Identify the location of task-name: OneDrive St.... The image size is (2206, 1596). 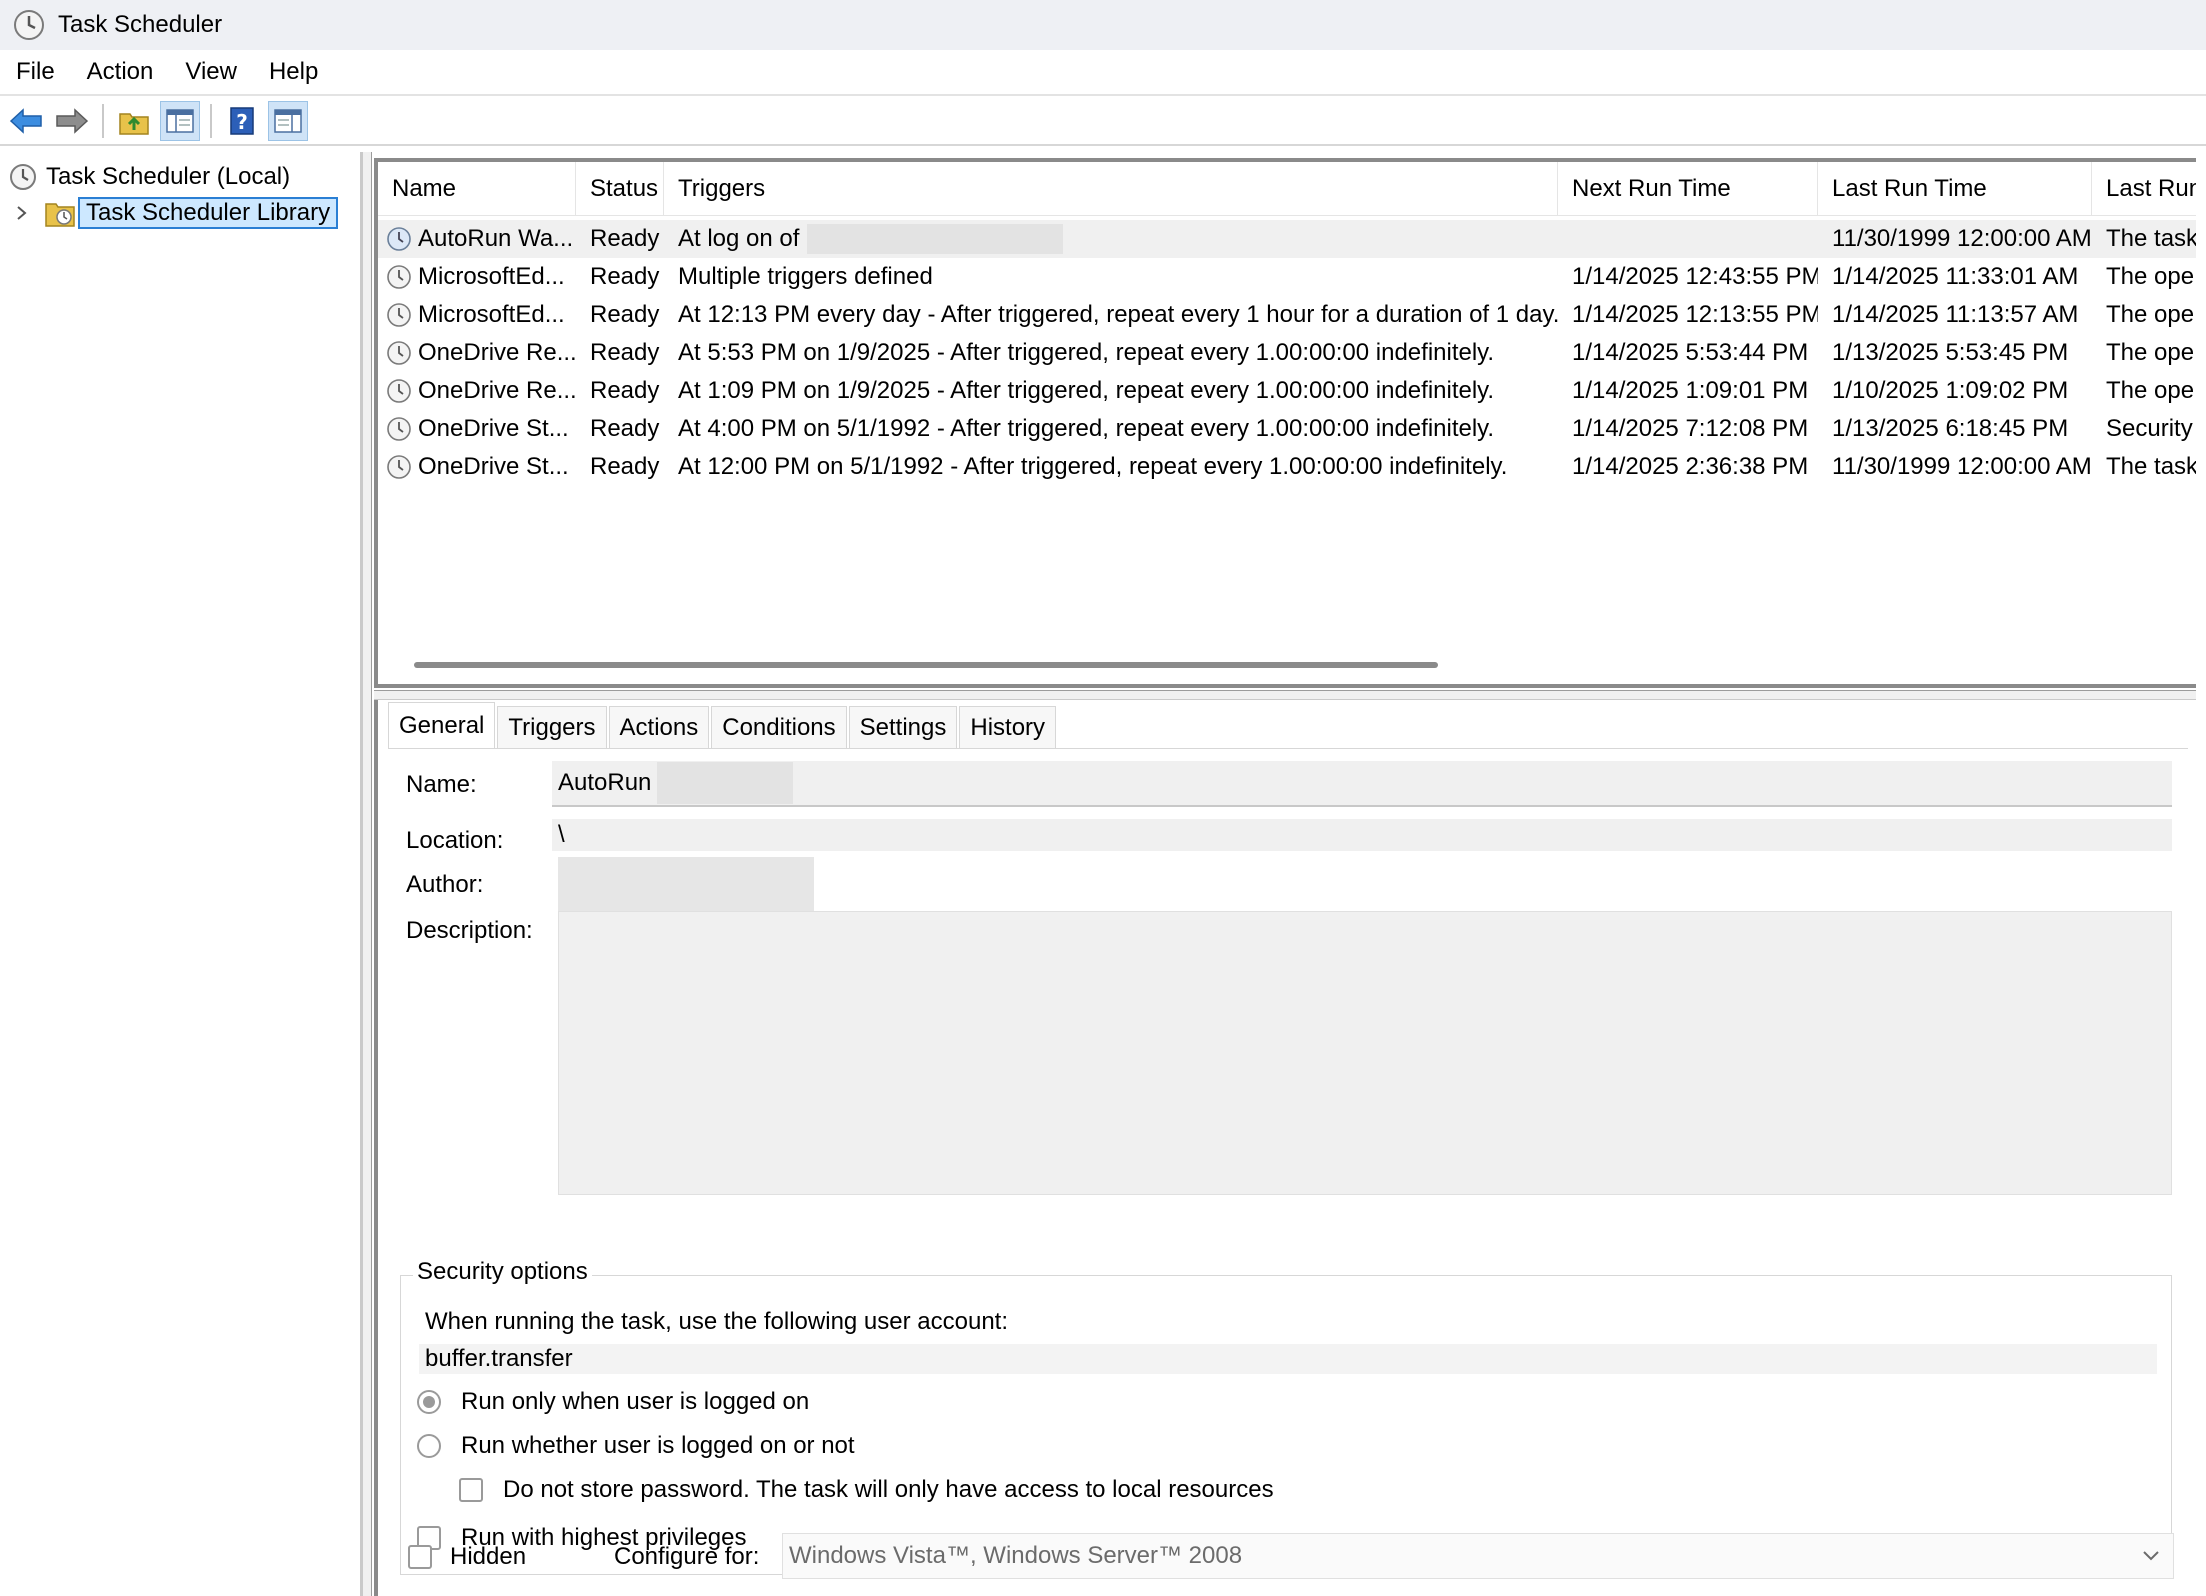
(493, 428).